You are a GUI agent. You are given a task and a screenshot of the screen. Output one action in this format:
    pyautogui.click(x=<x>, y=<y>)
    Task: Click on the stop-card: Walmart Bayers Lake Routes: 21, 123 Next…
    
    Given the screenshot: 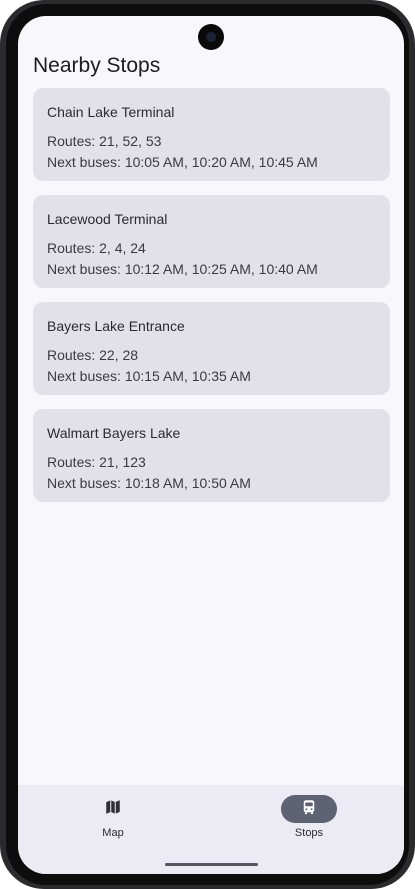 What is the action you would take?
    pyautogui.click(x=211, y=455)
    